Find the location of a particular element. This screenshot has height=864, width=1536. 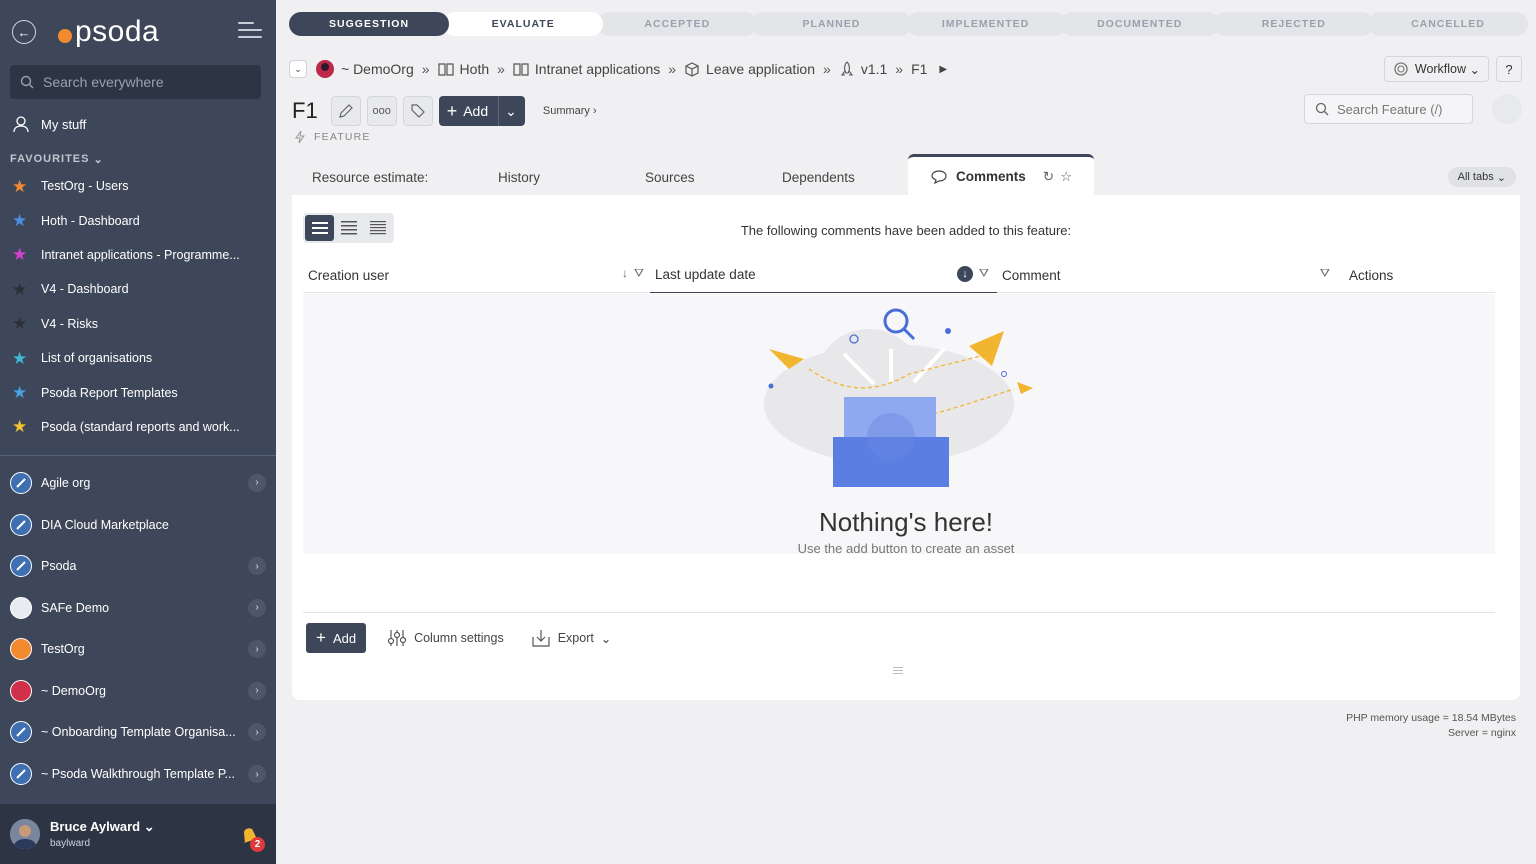

tab-dependents: Dependents is located at coordinates (818, 174).